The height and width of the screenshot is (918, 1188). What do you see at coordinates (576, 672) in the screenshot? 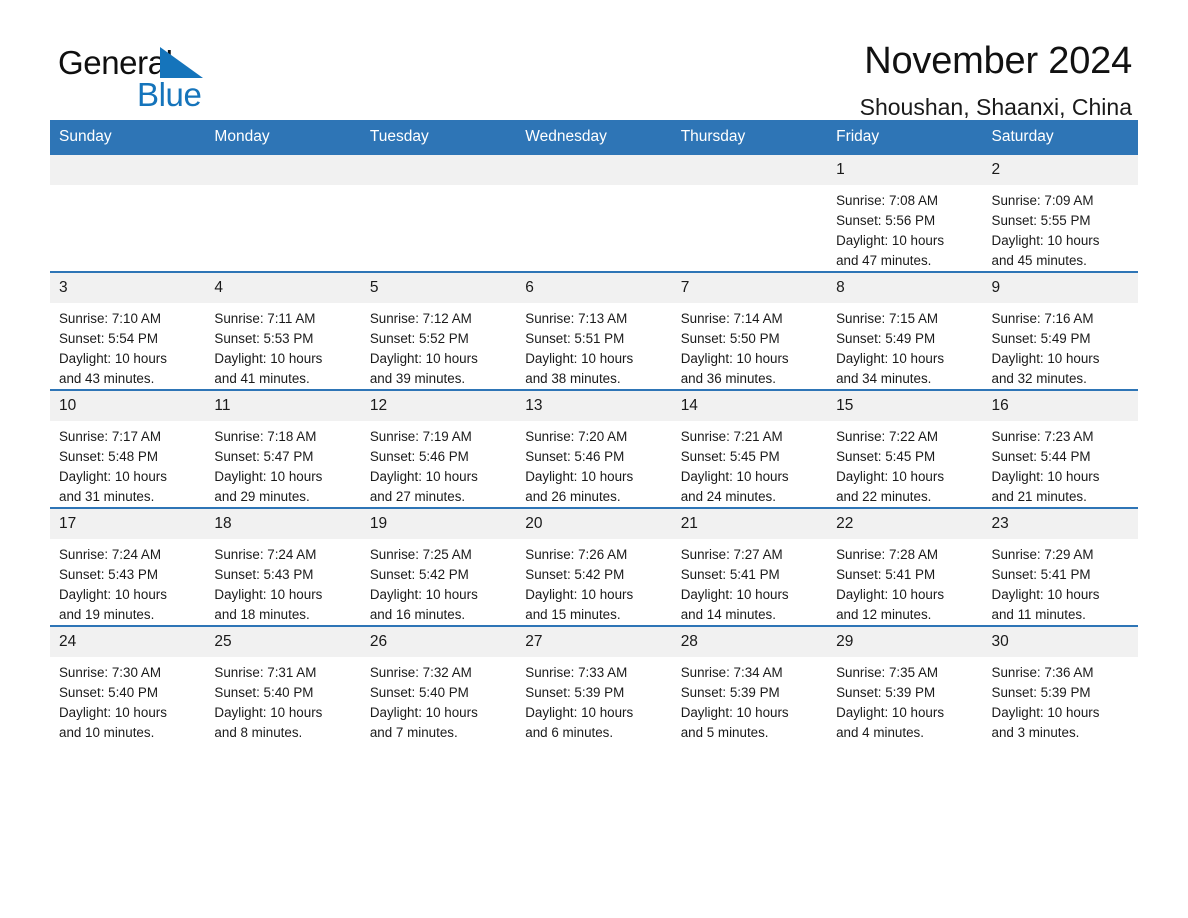
I see `sunrise-text: Sunrise: 7:33 AM` at bounding box center [576, 672].